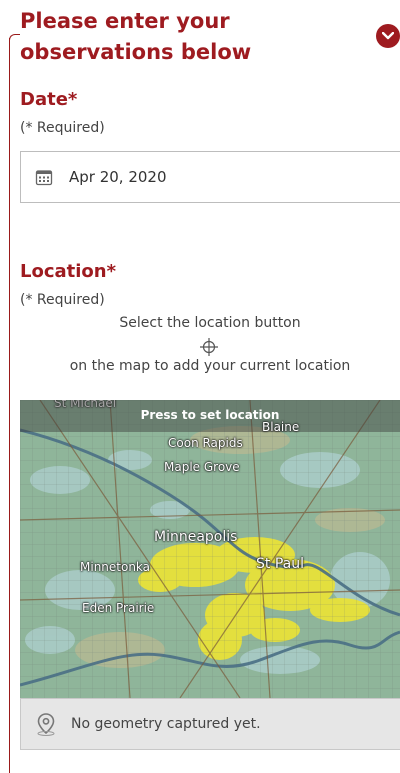  What do you see at coordinates (210, 323) in the screenshot?
I see `location-instruction-top: Select the location button` at bounding box center [210, 323].